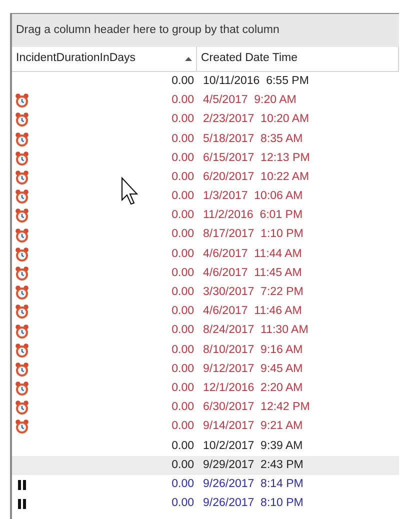 The image size is (405, 519). I want to click on created-date-cell-text: 6/15/2017 12:13 PM, so click(256, 158).